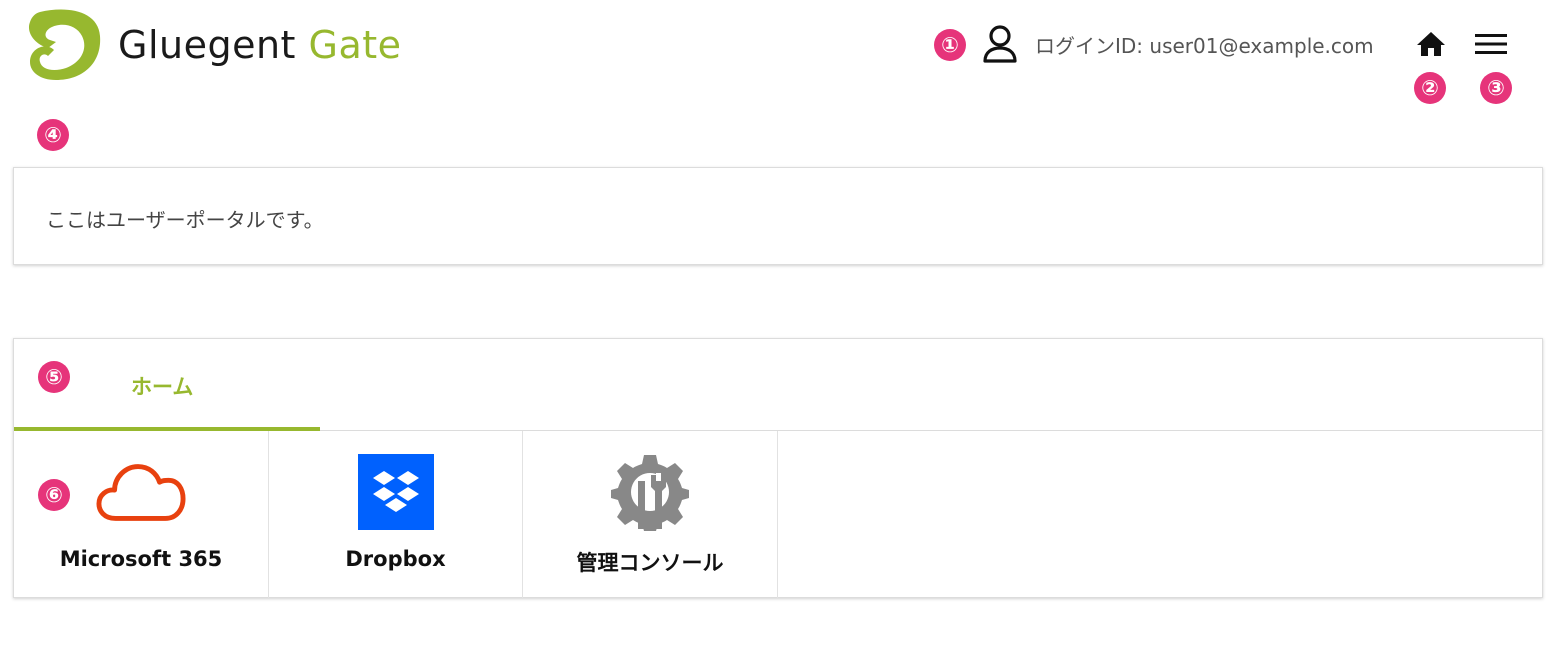  I want to click on annotation-marker-3: ③, so click(1496, 88).